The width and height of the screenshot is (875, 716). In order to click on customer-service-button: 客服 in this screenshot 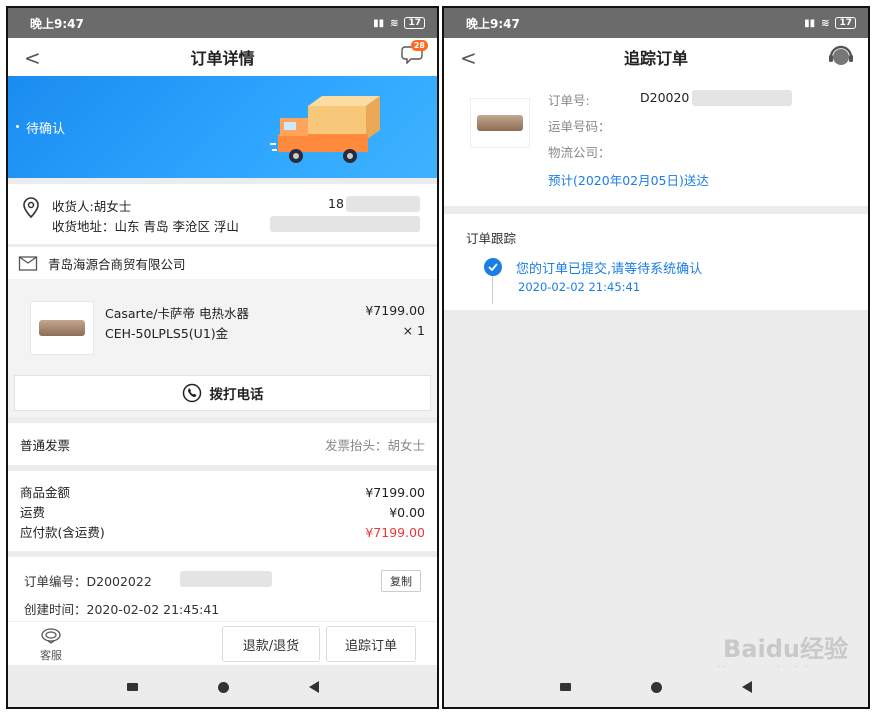, I will do `click(51, 644)`.